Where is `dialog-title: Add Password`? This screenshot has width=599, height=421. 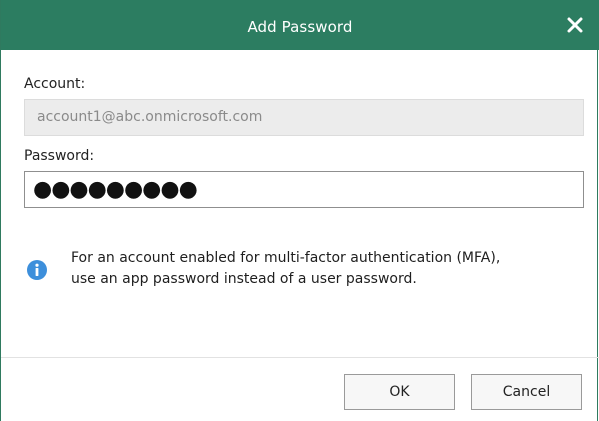
dialog-title: Add Password is located at coordinates (300, 27).